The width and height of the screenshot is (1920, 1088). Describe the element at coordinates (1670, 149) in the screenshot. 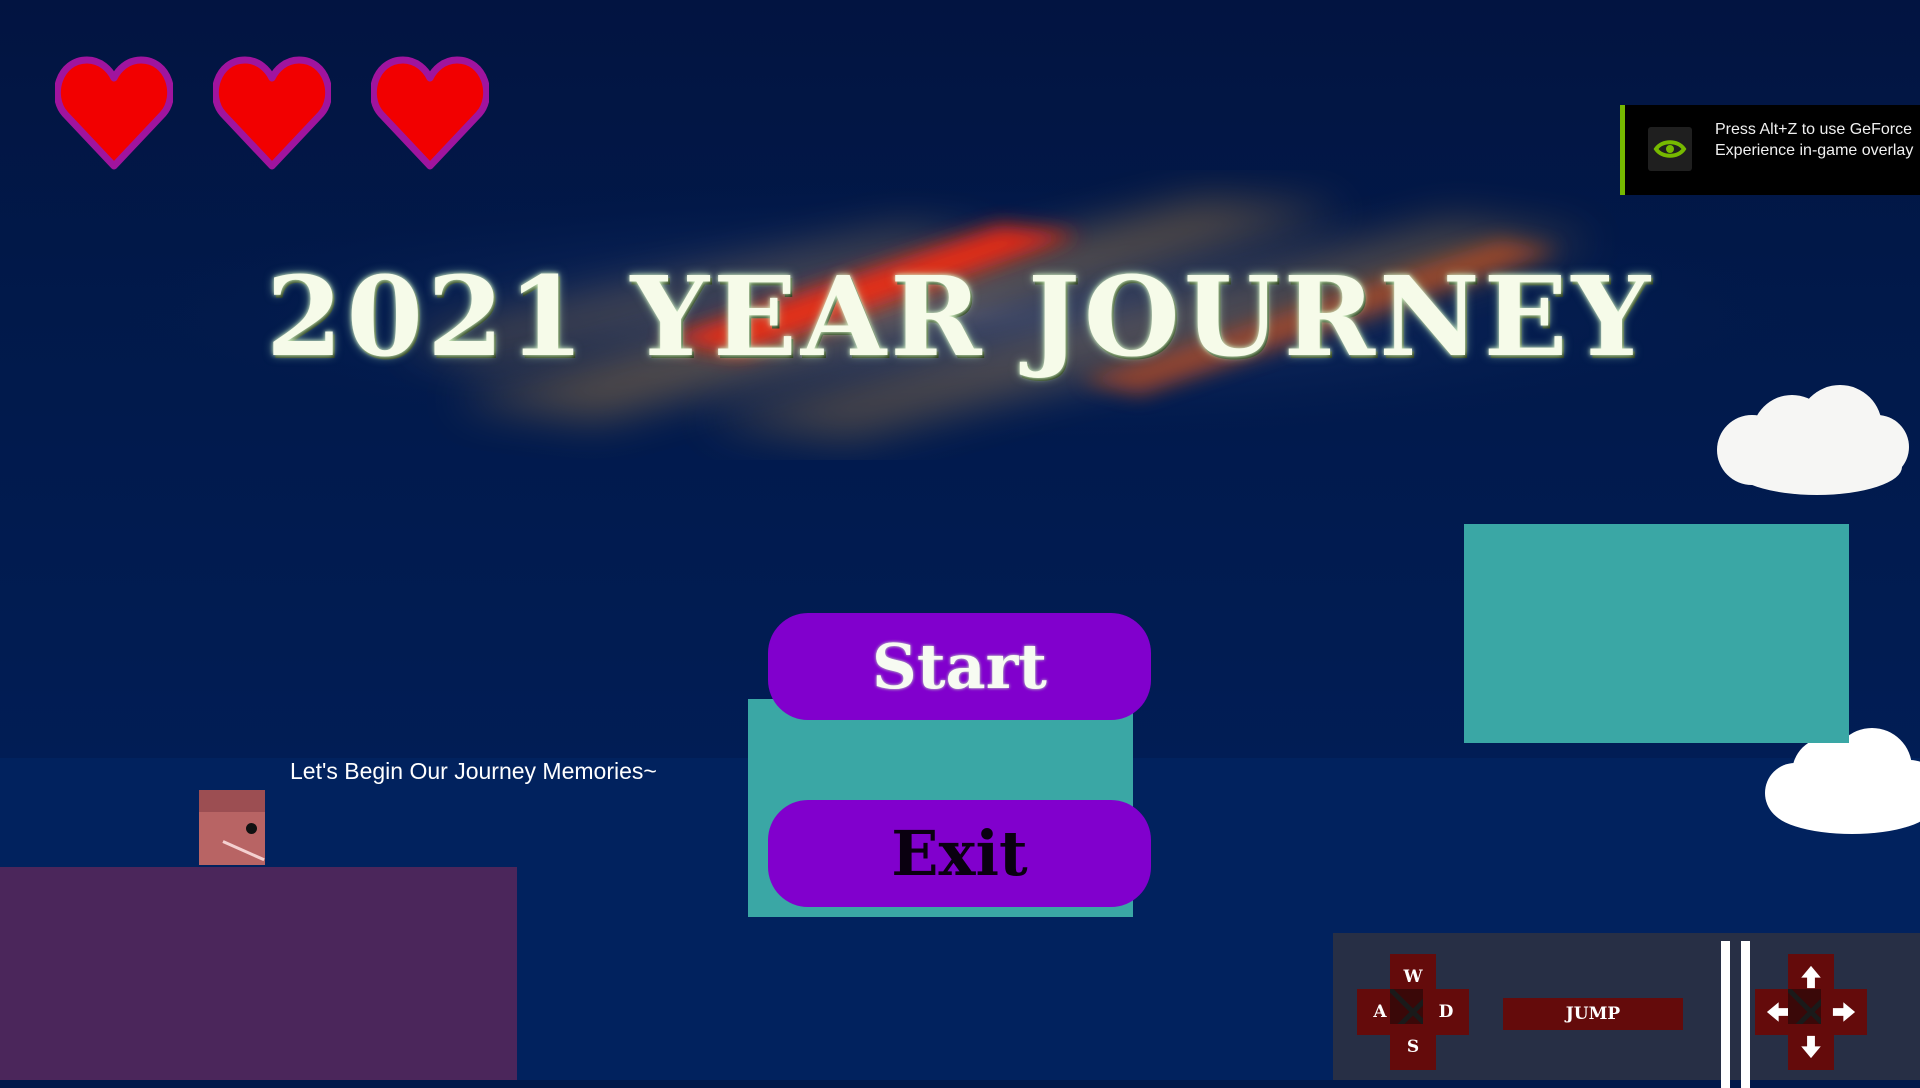

I see `nvidia-logo-icon` at that location.